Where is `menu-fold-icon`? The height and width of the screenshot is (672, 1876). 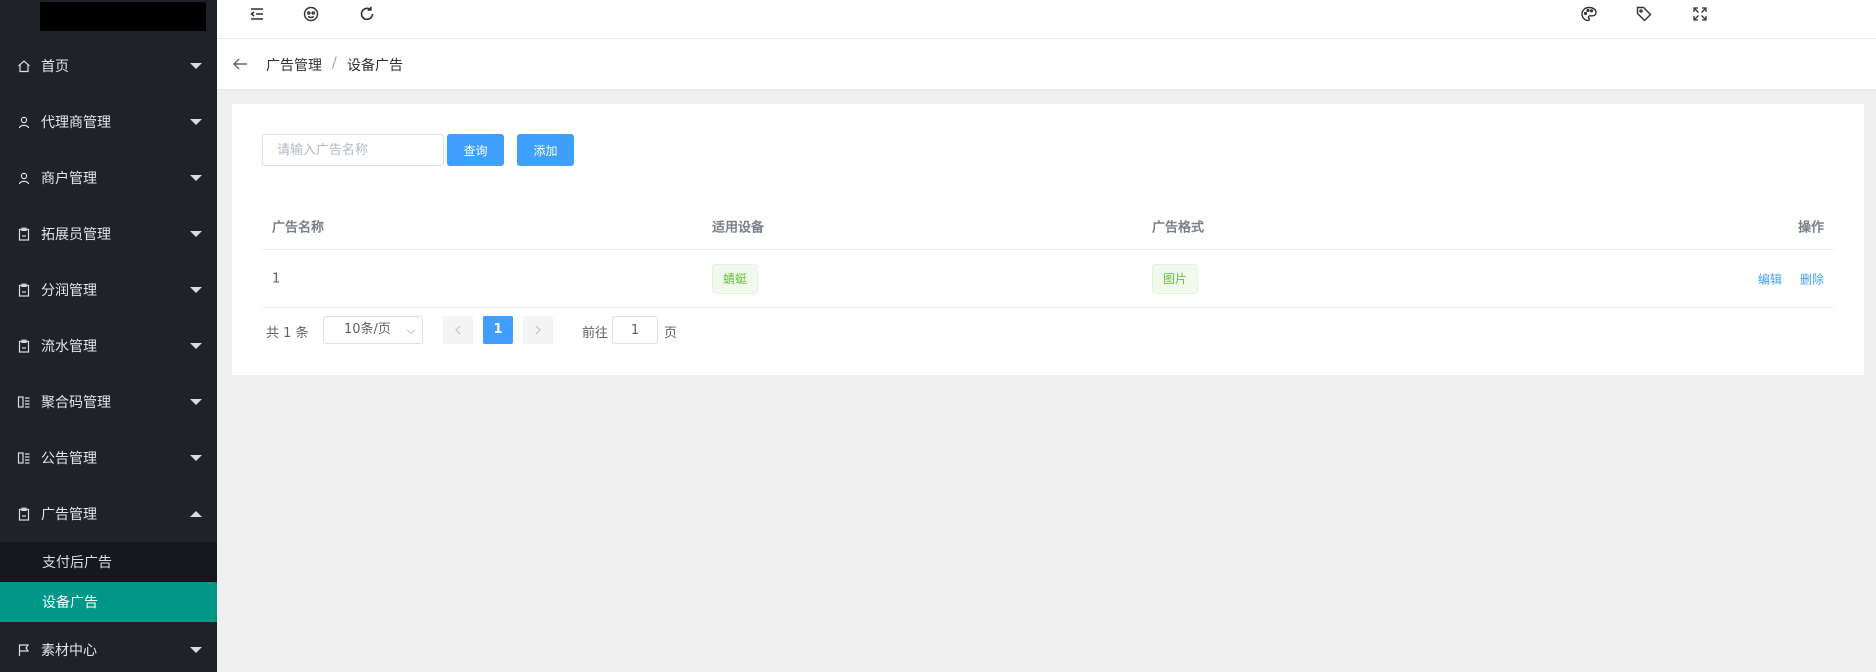
menu-fold-icon is located at coordinates (257, 14).